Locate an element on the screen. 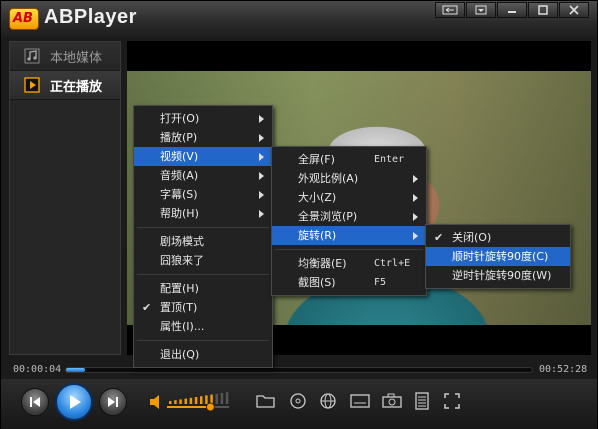 Image resolution: width=598 pixels, height=429 pixels. open-disc-button is located at coordinates (298, 401).